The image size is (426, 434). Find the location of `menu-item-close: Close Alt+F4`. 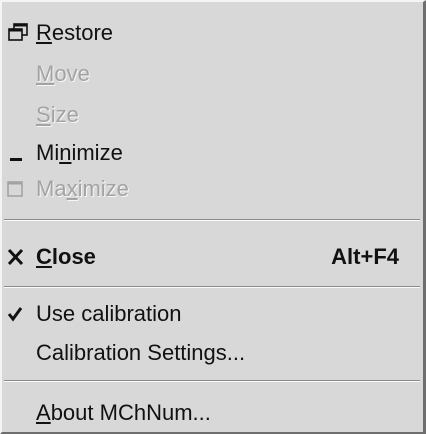

menu-item-close: Close Alt+F4 is located at coordinates (212, 257).